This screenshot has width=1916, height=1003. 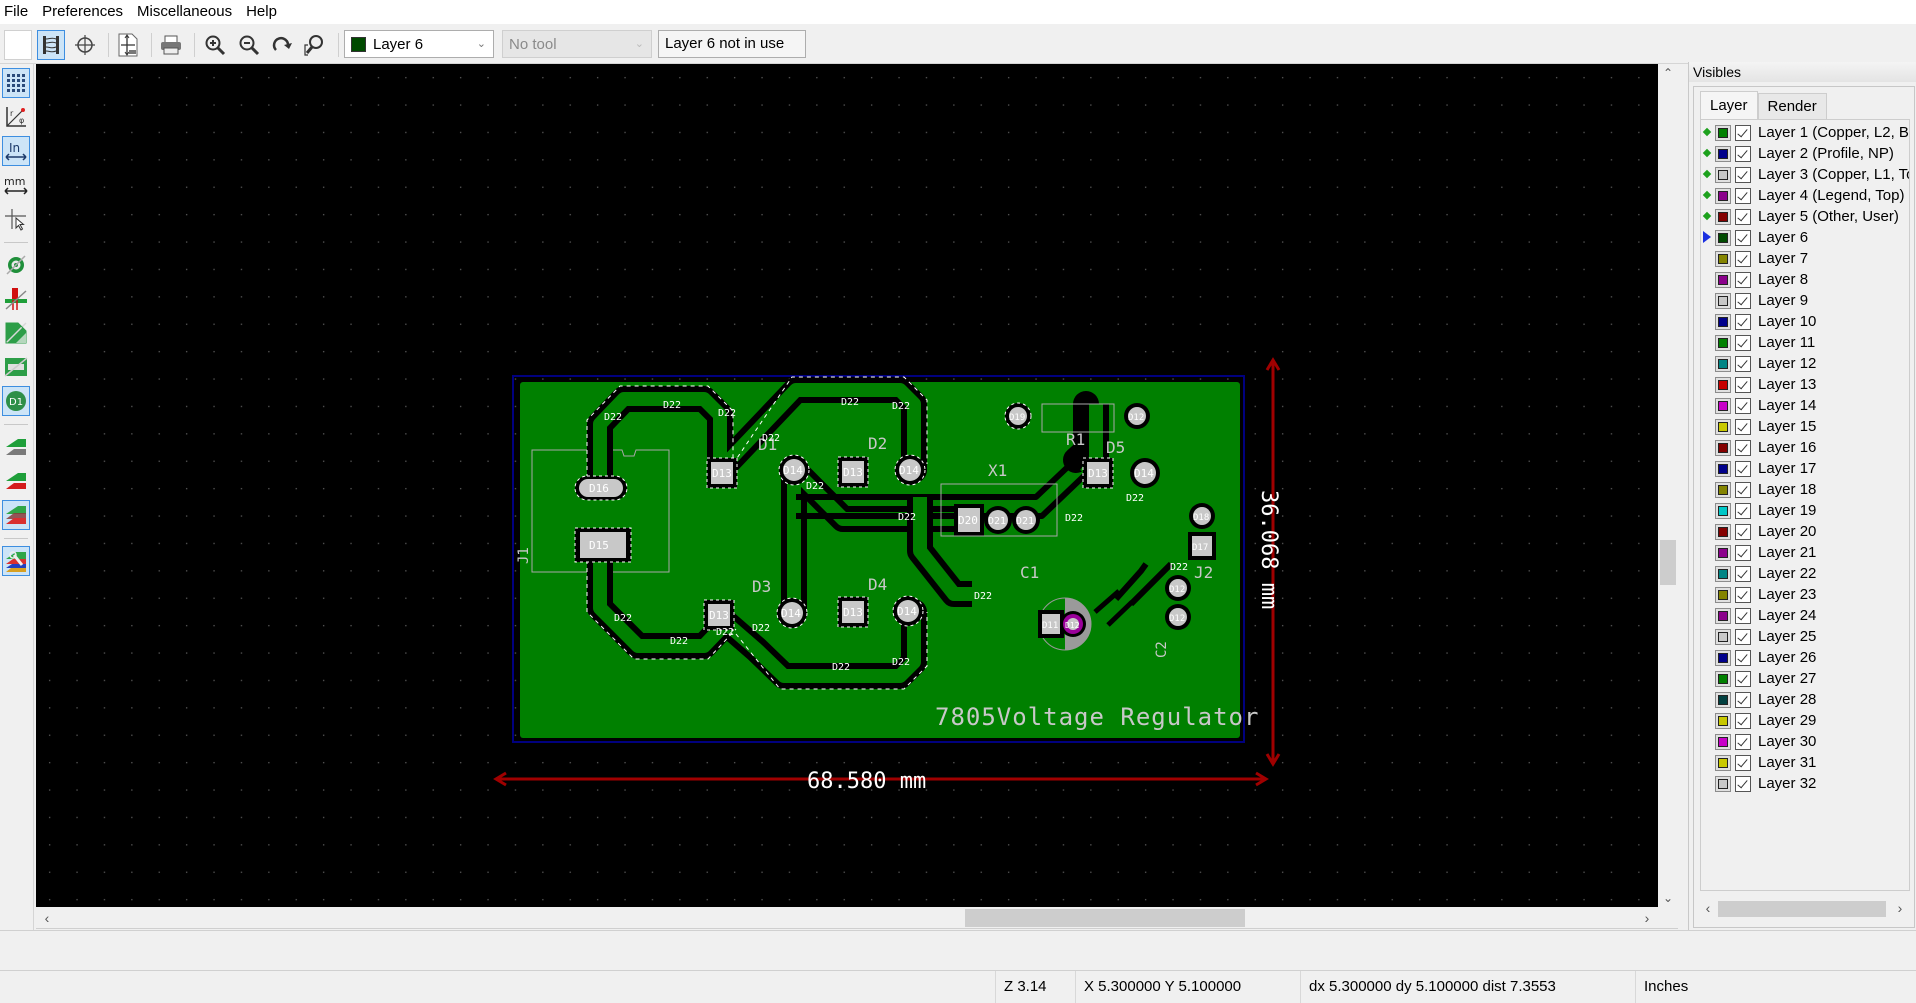 What do you see at coordinates (82, 12) in the screenshot?
I see `menu-preferences: Preferences` at bounding box center [82, 12].